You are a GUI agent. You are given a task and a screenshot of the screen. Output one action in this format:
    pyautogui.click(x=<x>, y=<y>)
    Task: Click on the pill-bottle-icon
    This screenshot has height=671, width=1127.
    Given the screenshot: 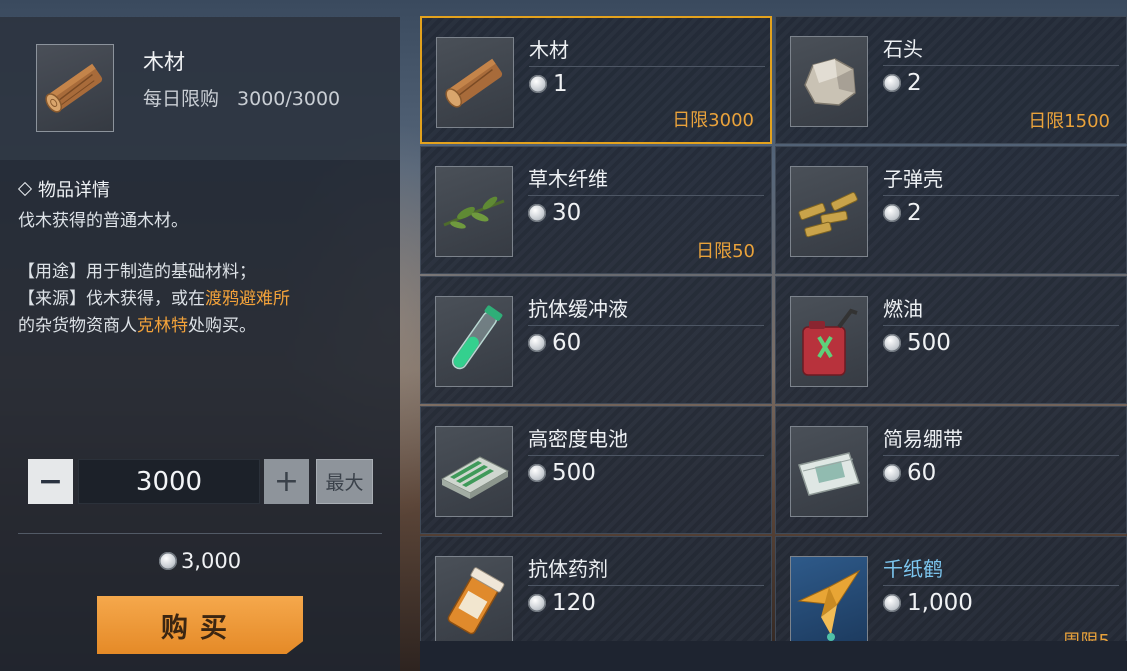 What is the action you would take?
    pyautogui.click(x=476, y=601)
    